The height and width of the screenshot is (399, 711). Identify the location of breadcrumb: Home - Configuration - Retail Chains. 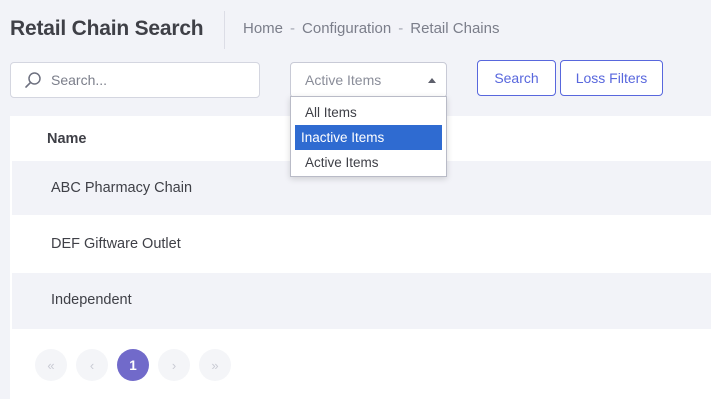
(371, 28).